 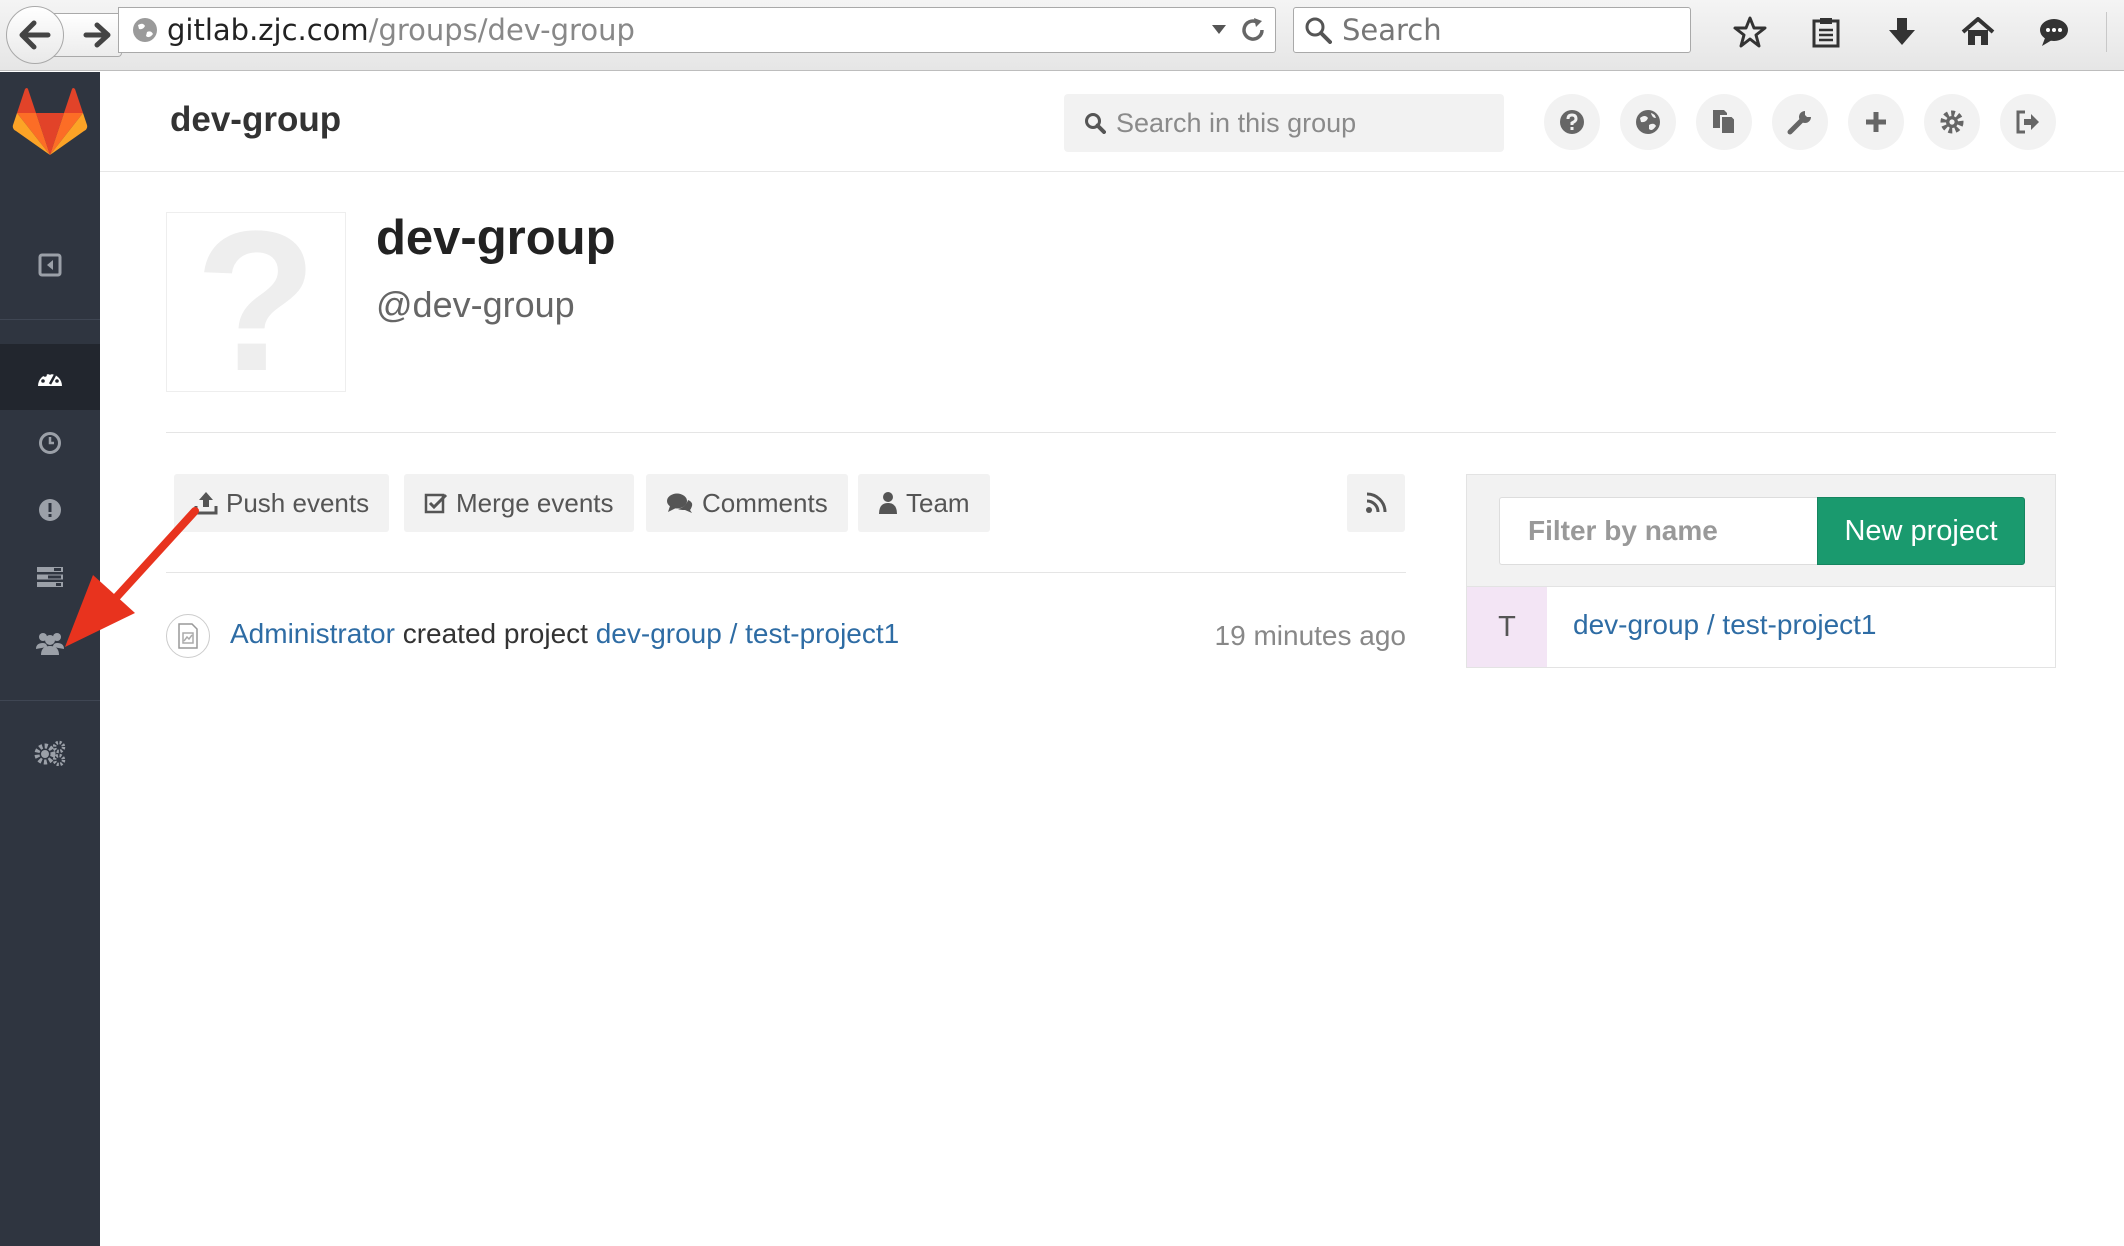 I want to click on arrow-left-icon, so click(x=35, y=35).